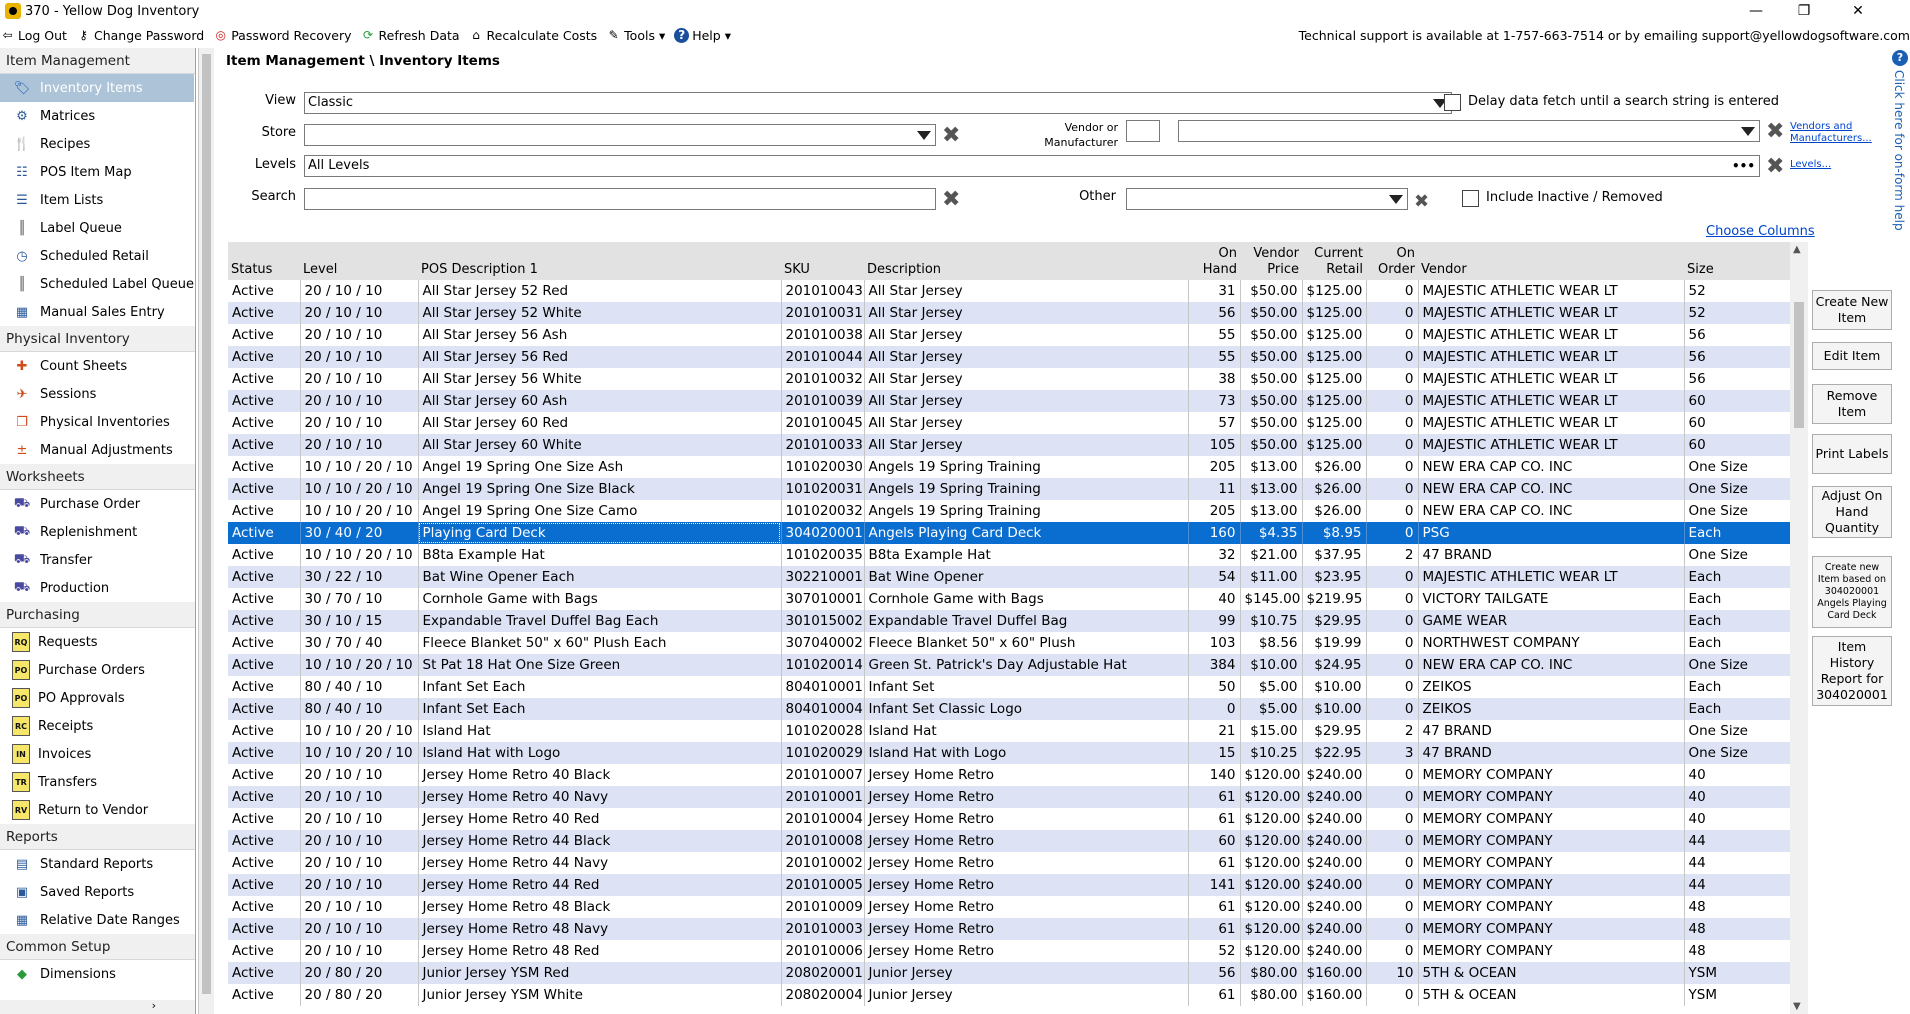 This screenshot has height=1014, width=1910. What do you see at coordinates (951, 200) in the screenshot?
I see `clear-search-icon: ✖` at bounding box center [951, 200].